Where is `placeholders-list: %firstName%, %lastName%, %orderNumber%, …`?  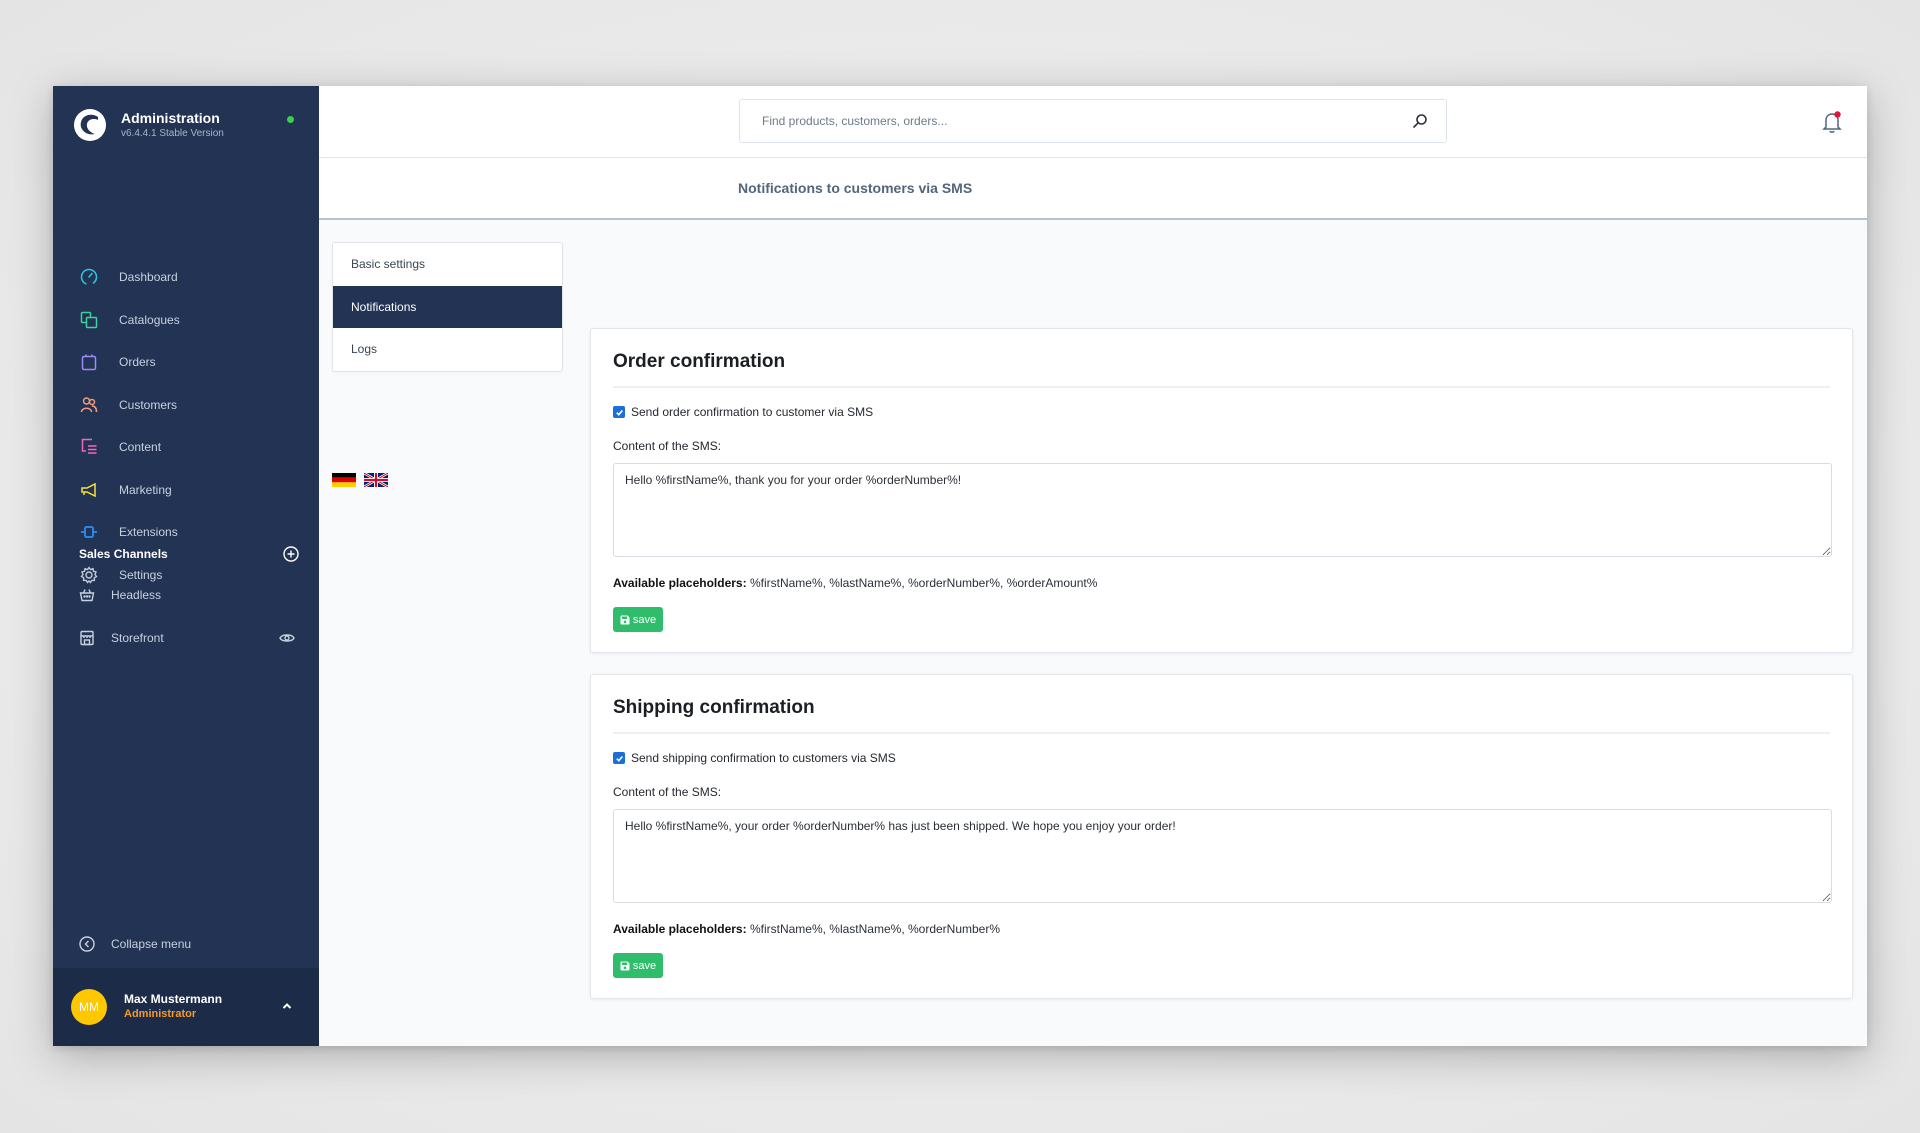
placeholders-list: %firstName%, %lastName%, %orderNumber%, … is located at coordinates (923, 583).